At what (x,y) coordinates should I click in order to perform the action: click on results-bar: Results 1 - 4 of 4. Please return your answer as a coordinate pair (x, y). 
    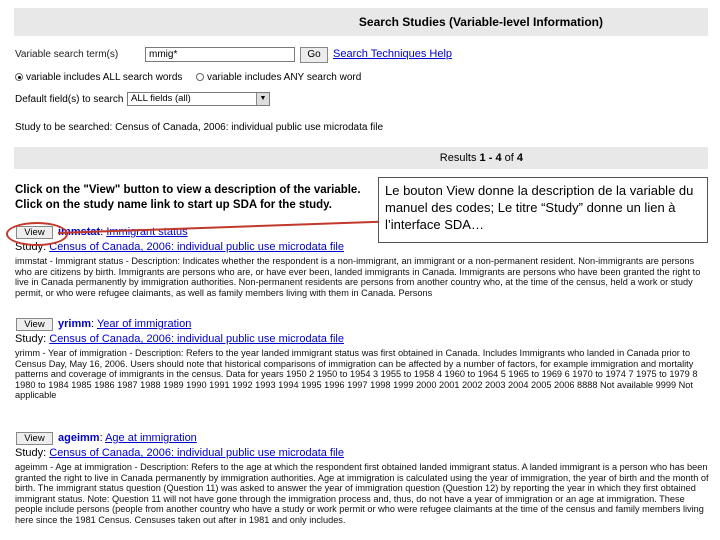
    Looking at the image, I should click on (361, 158).